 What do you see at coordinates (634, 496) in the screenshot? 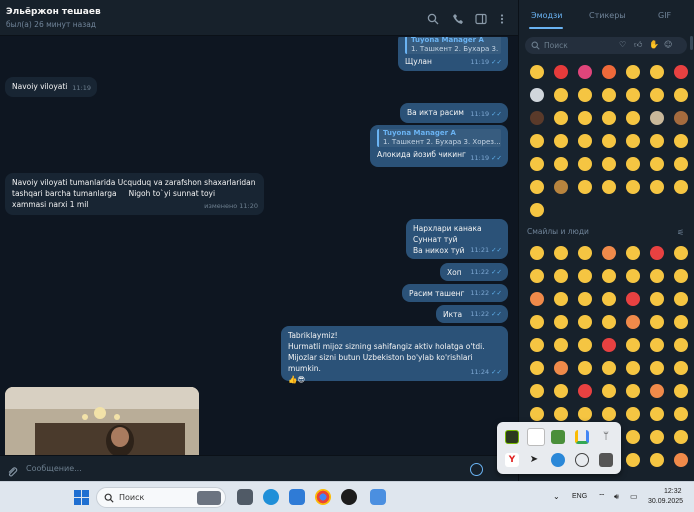
I see `battery-icon: ▭` at bounding box center [634, 496].